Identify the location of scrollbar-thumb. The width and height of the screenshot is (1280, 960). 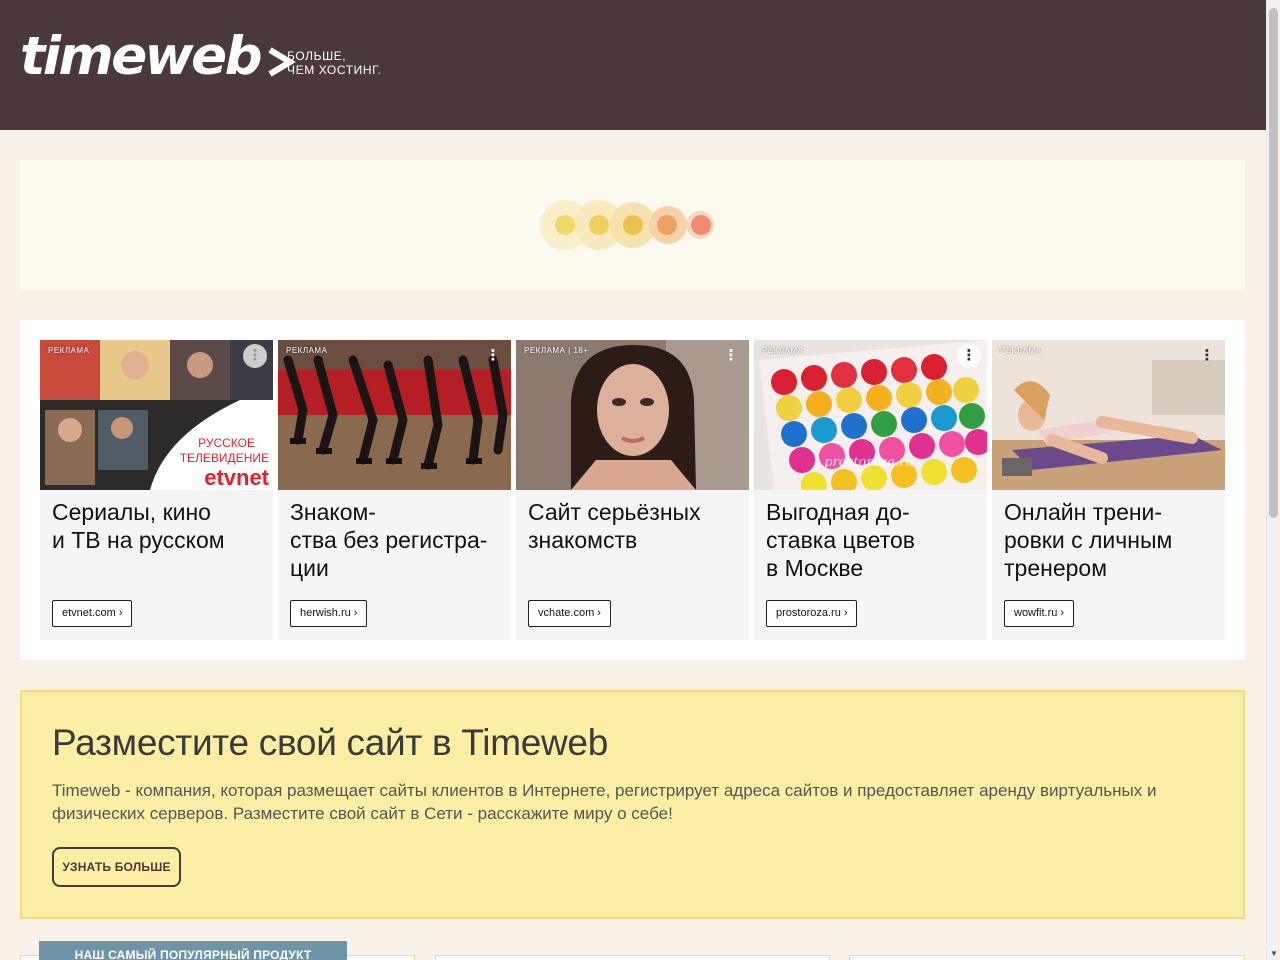
(1273, 263).